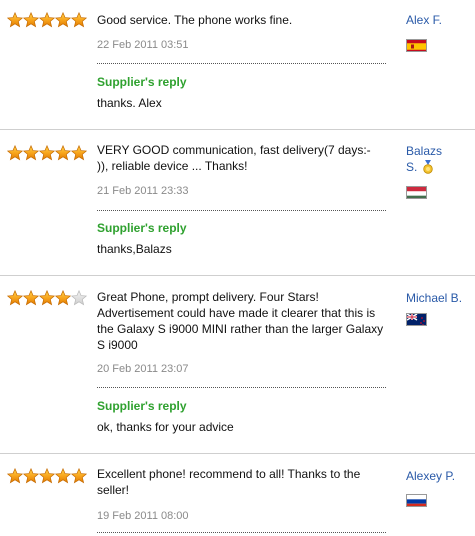  Describe the element at coordinates (416, 319) in the screenshot. I see `new-zealand-flag-icon` at that location.